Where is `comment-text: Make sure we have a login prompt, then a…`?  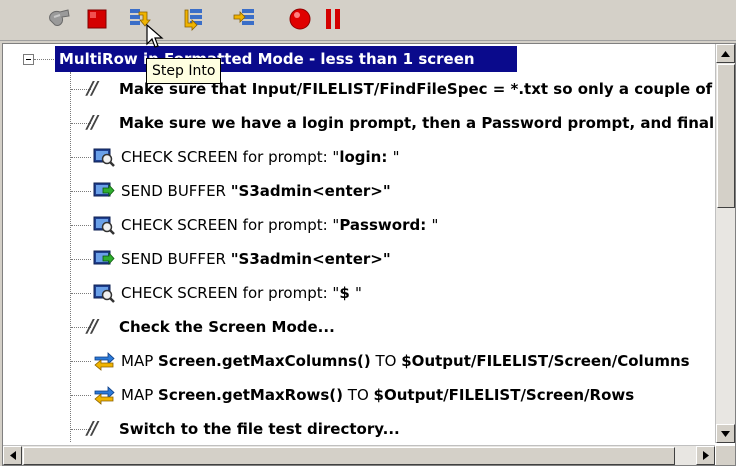
comment-text: Make sure we have a login prompt, then a… is located at coordinates (417, 123).